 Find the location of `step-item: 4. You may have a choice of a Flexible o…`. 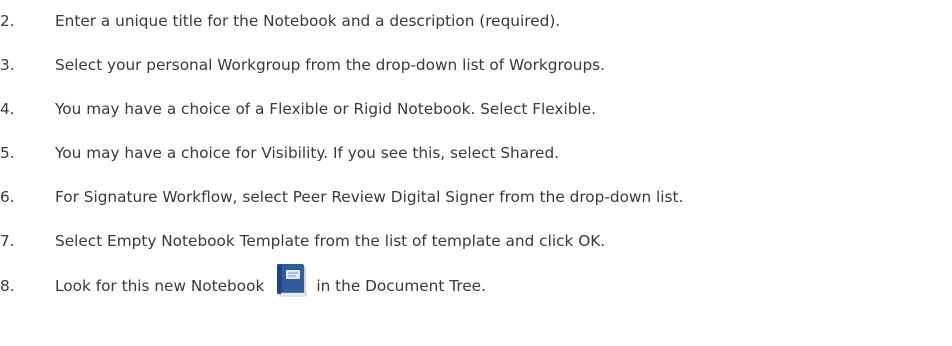

step-item: 4. You may have a choice of a Flexible o… is located at coordinates (298, 109).